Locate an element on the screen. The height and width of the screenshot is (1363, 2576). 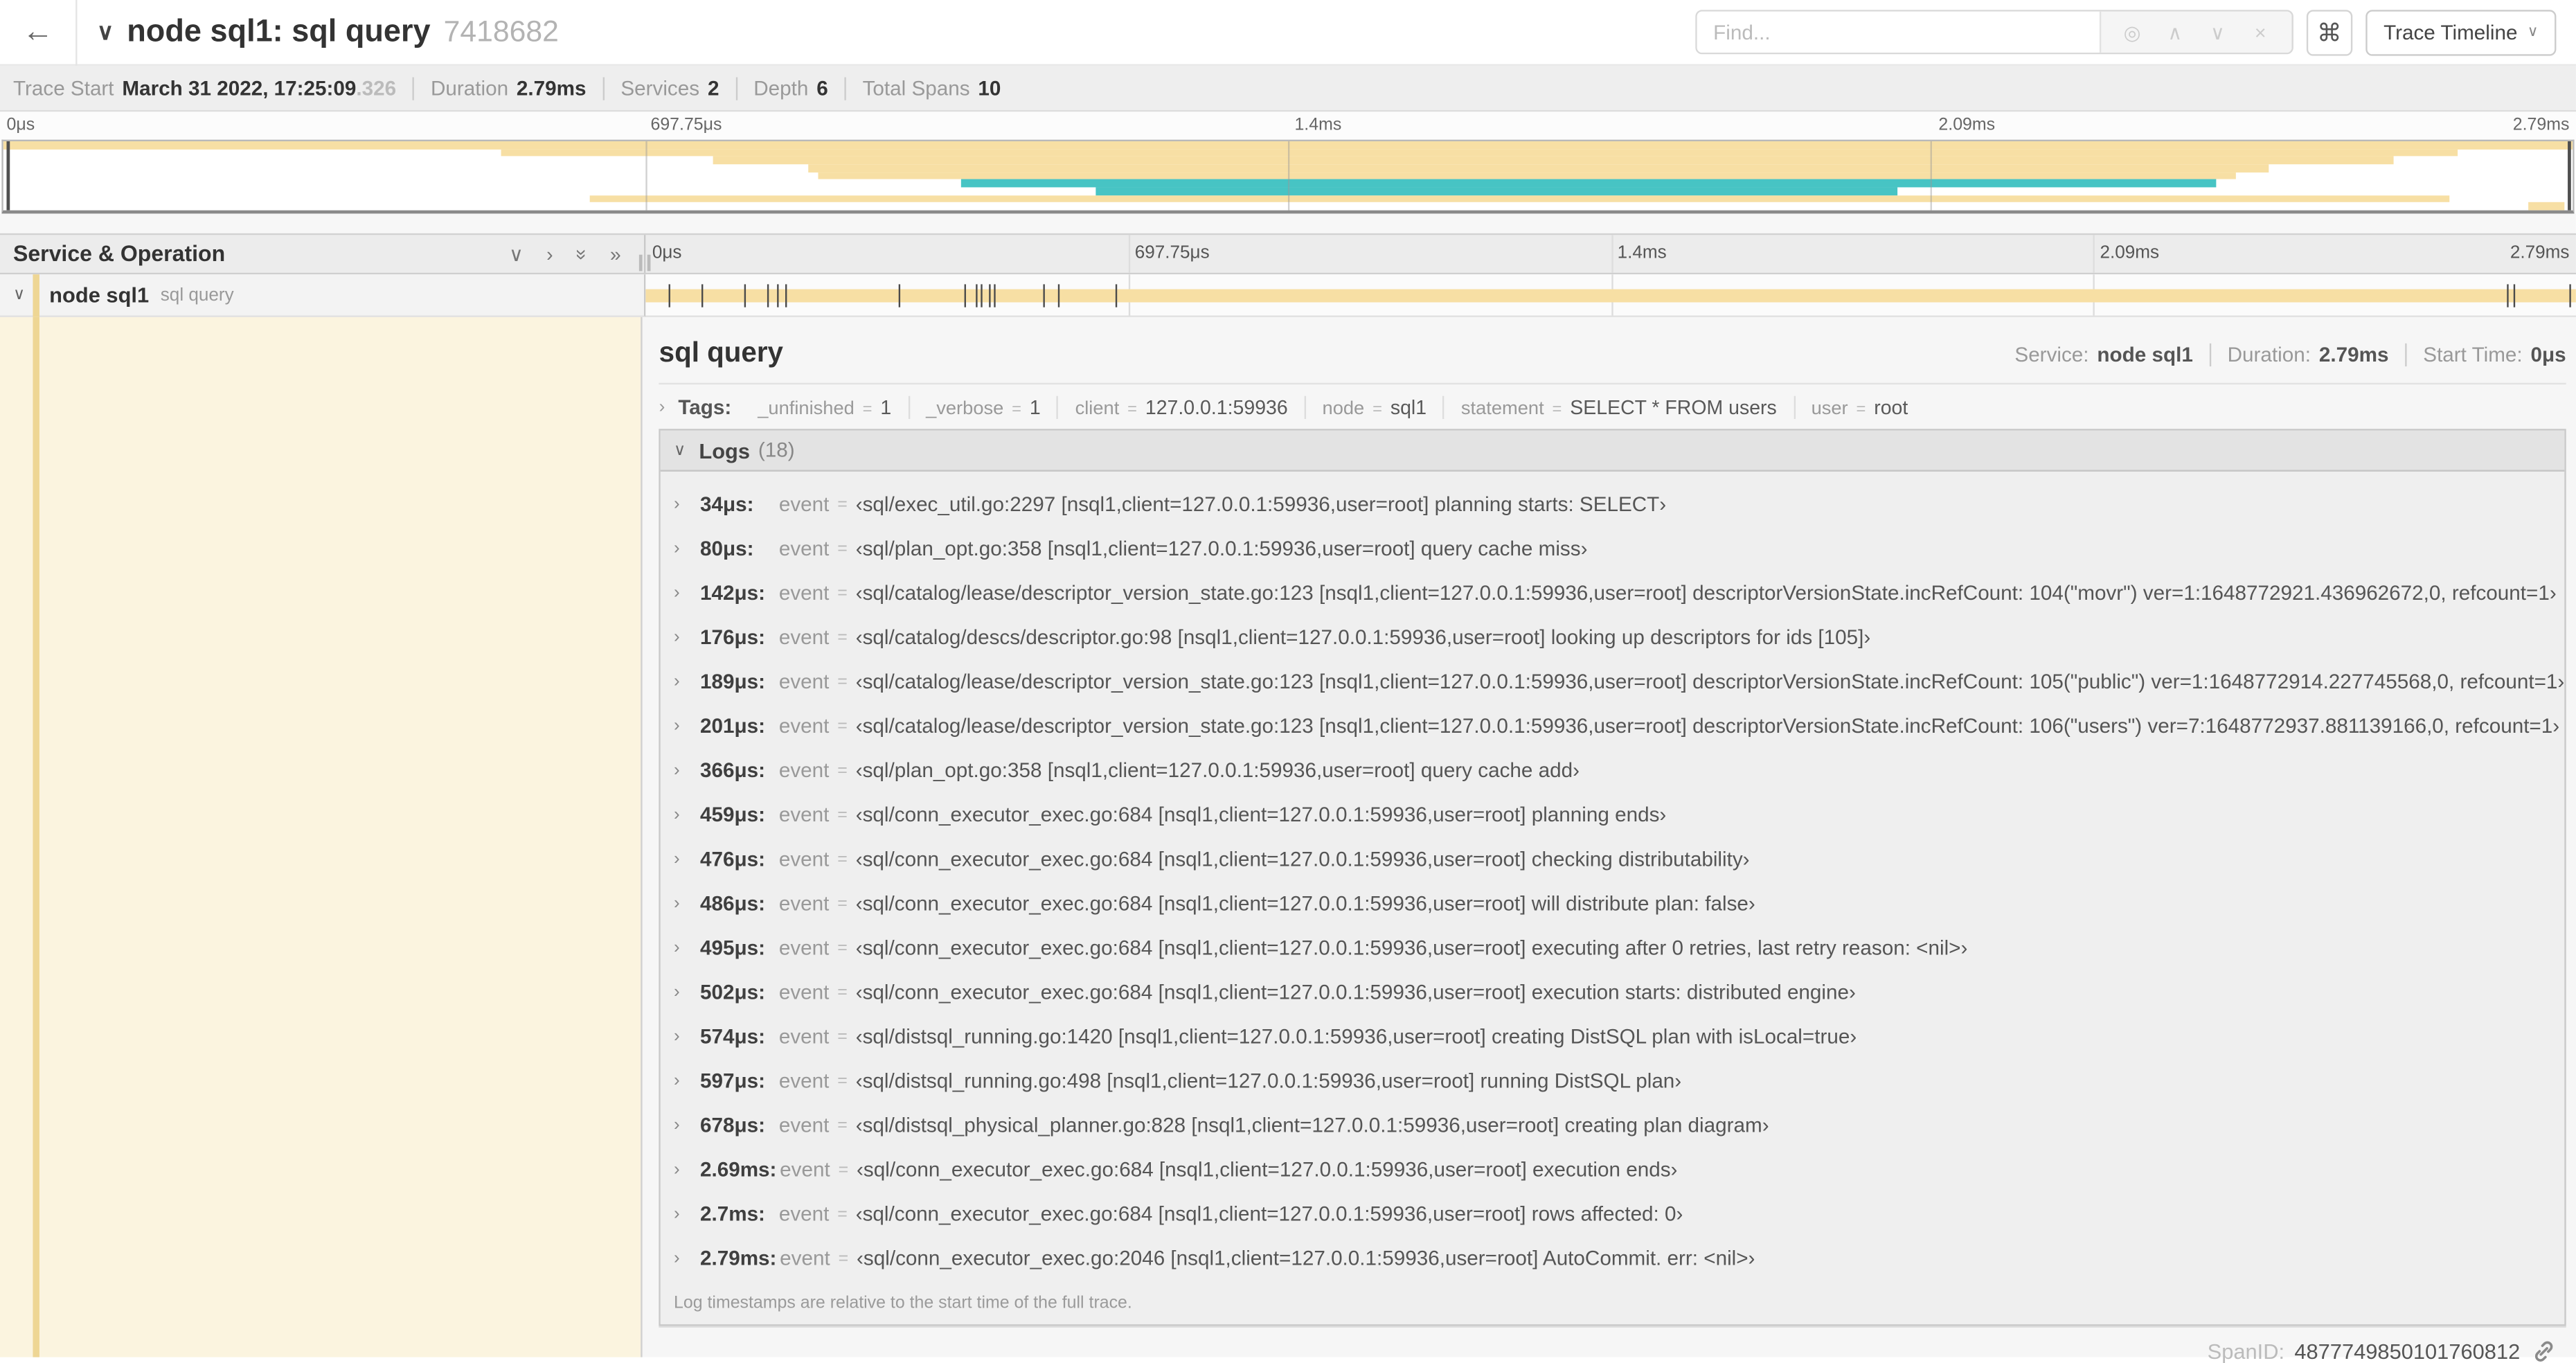
expand-one-icon: ∨ is located at coordinates (516, 254).